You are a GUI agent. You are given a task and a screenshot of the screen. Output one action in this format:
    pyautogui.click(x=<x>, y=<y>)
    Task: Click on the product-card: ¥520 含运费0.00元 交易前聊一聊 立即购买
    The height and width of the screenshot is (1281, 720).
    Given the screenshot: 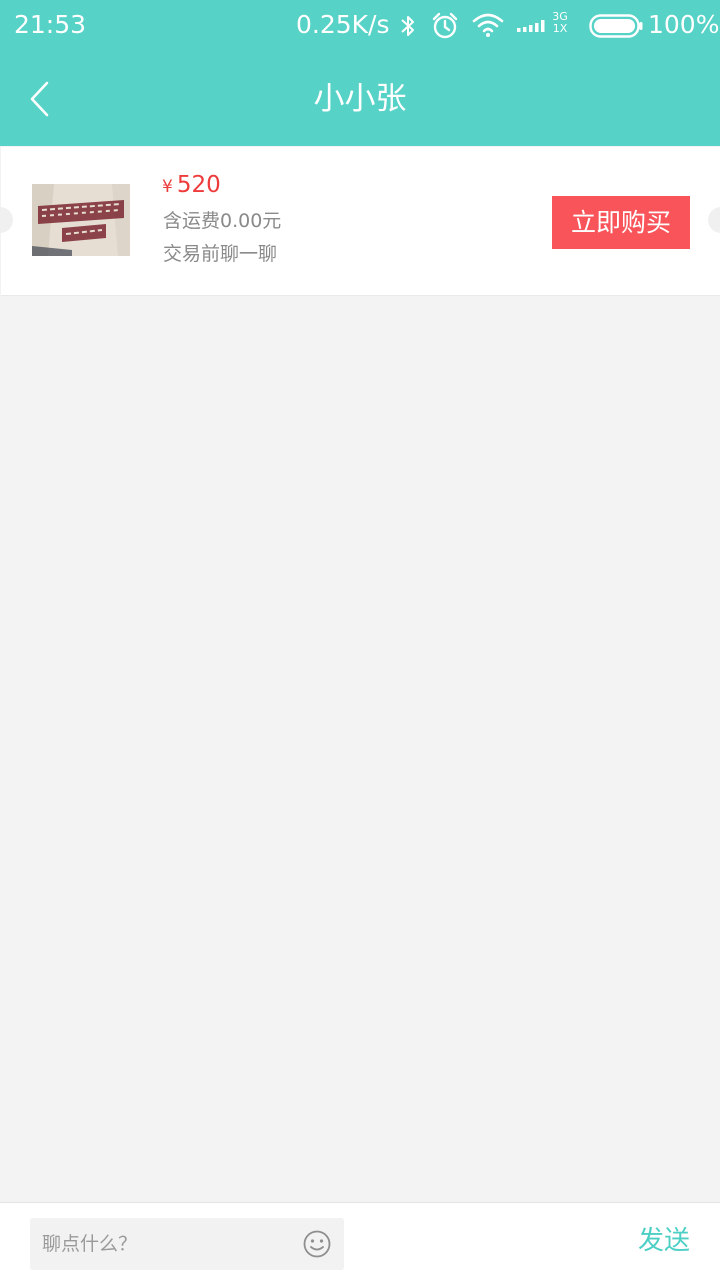 What is the action you would take?
    pyautogui.click(x=360, y=221)
    